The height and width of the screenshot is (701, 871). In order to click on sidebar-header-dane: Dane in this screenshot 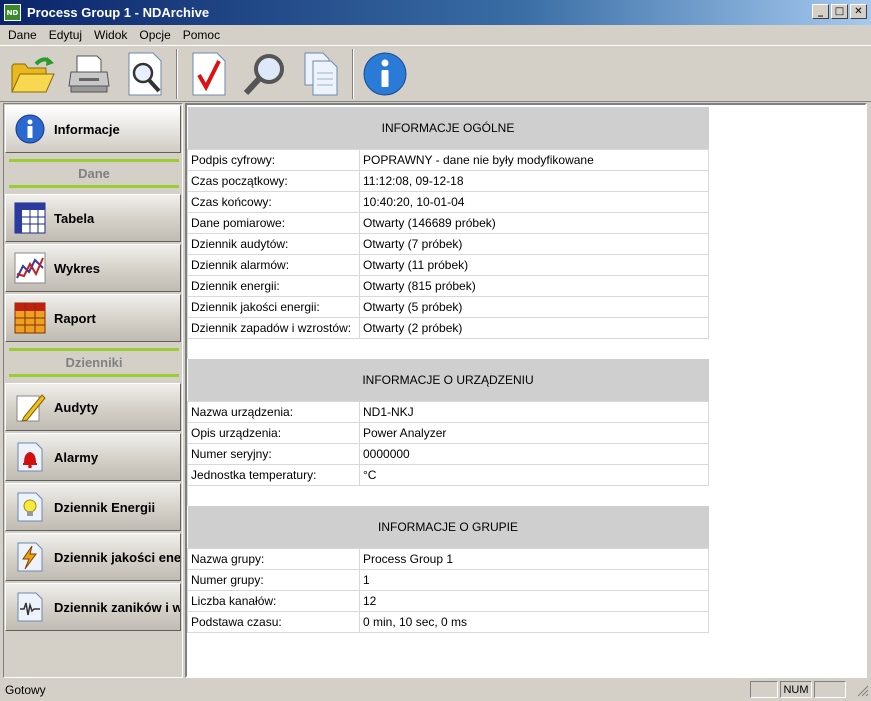, I will do `click(94, 173)`.